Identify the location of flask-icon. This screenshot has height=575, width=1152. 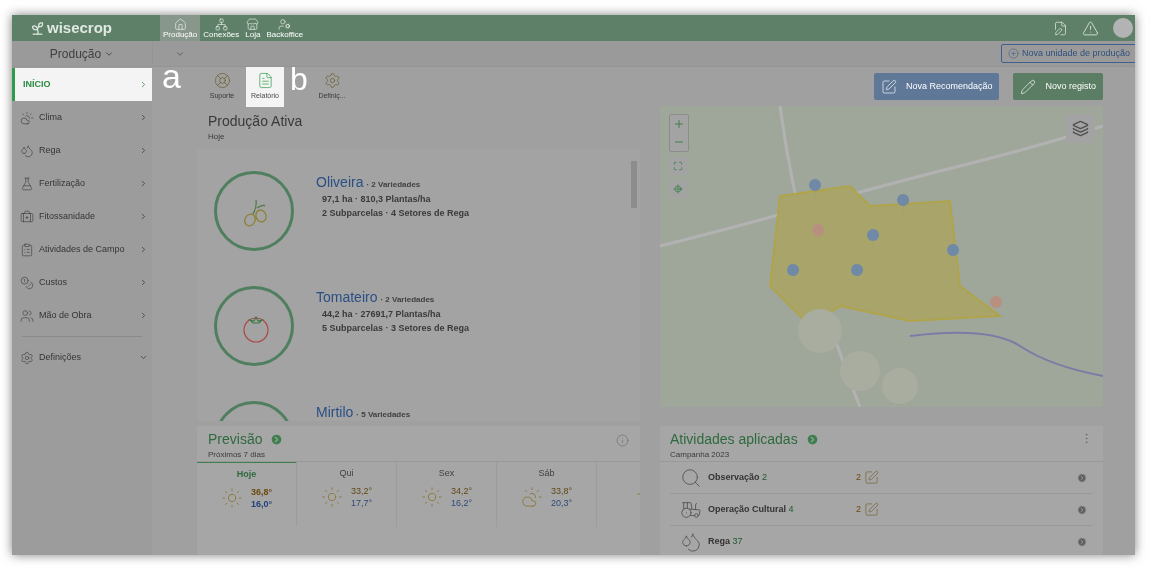
(27, 183).